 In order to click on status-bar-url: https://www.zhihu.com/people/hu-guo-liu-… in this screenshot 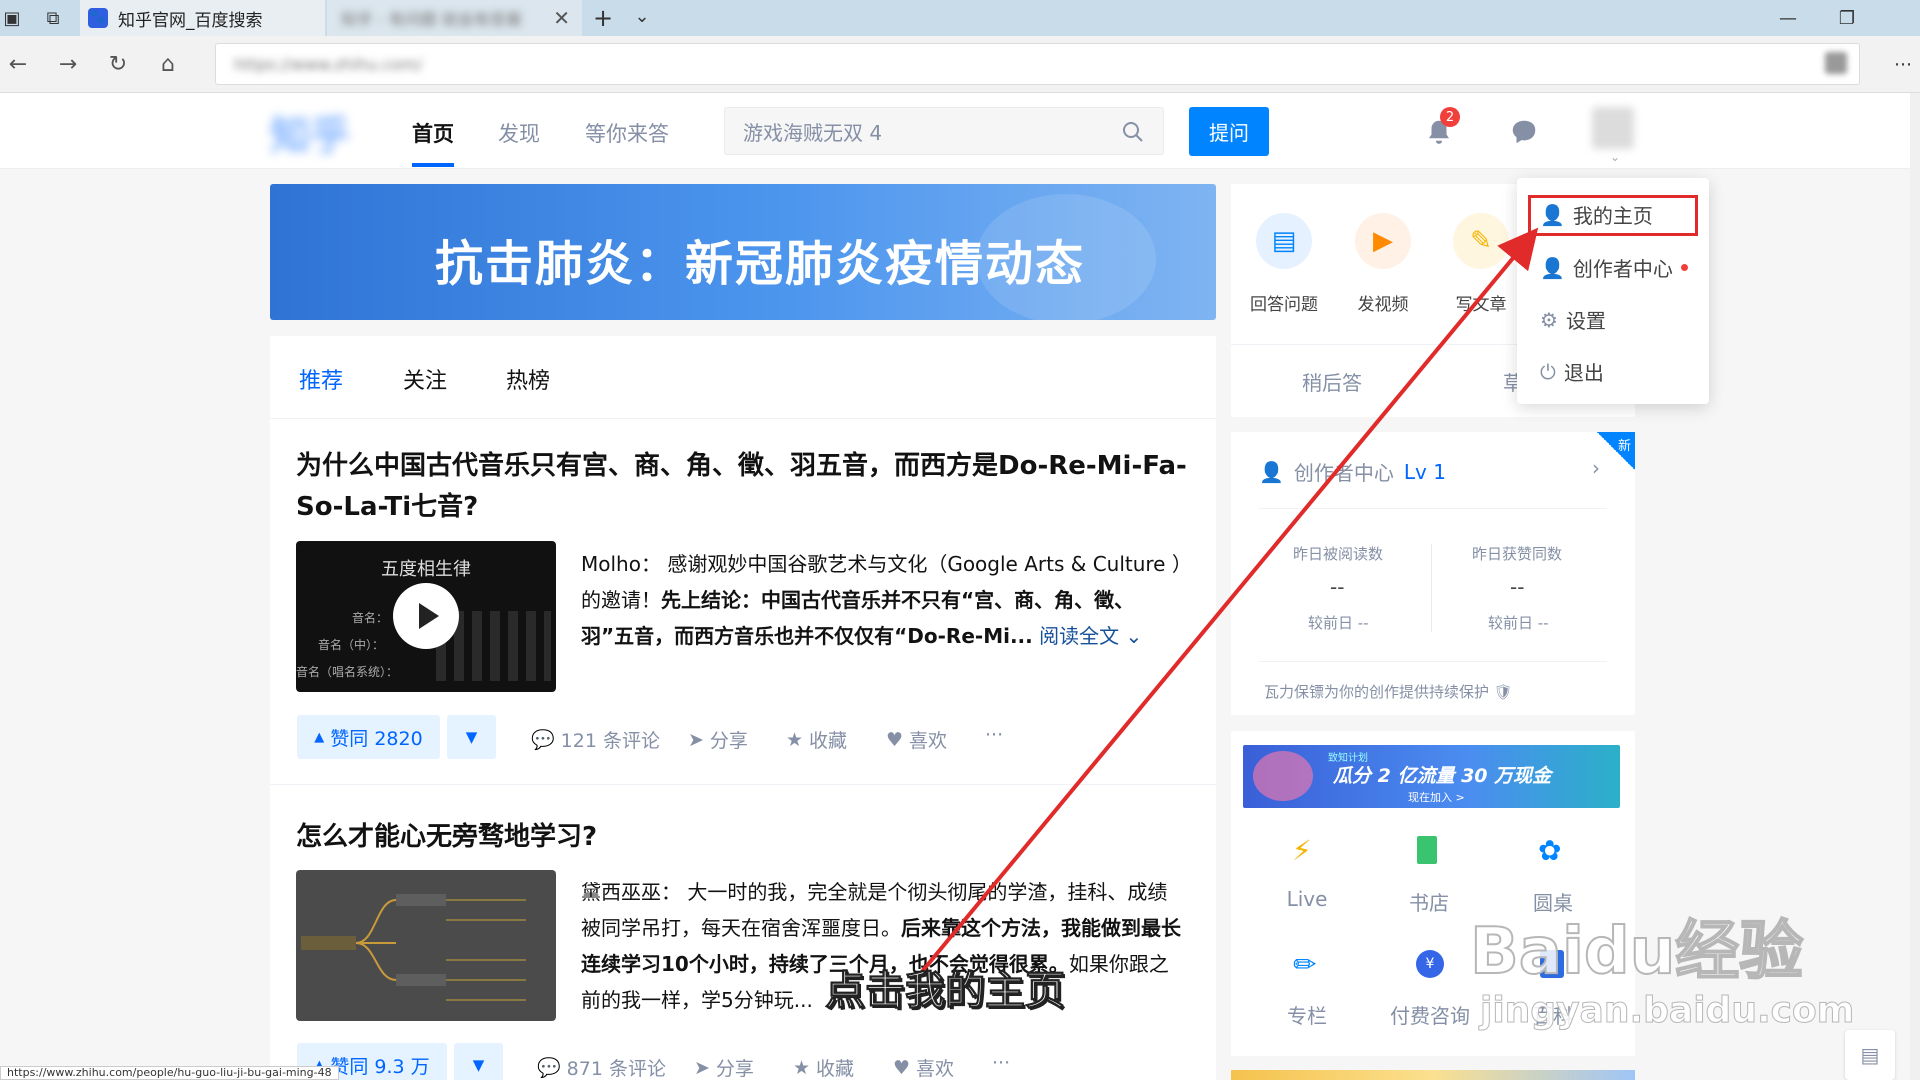, I will do `click(169, 1073)`.